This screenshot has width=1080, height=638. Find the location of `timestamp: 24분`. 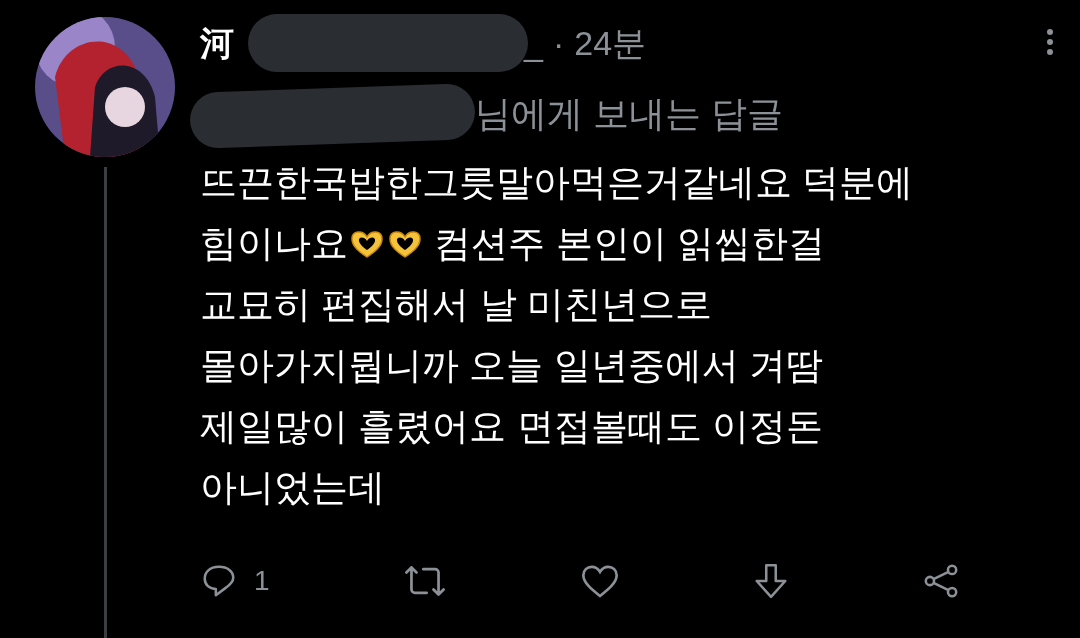

timestamp: 24분 is located at coordinates (610, 43).